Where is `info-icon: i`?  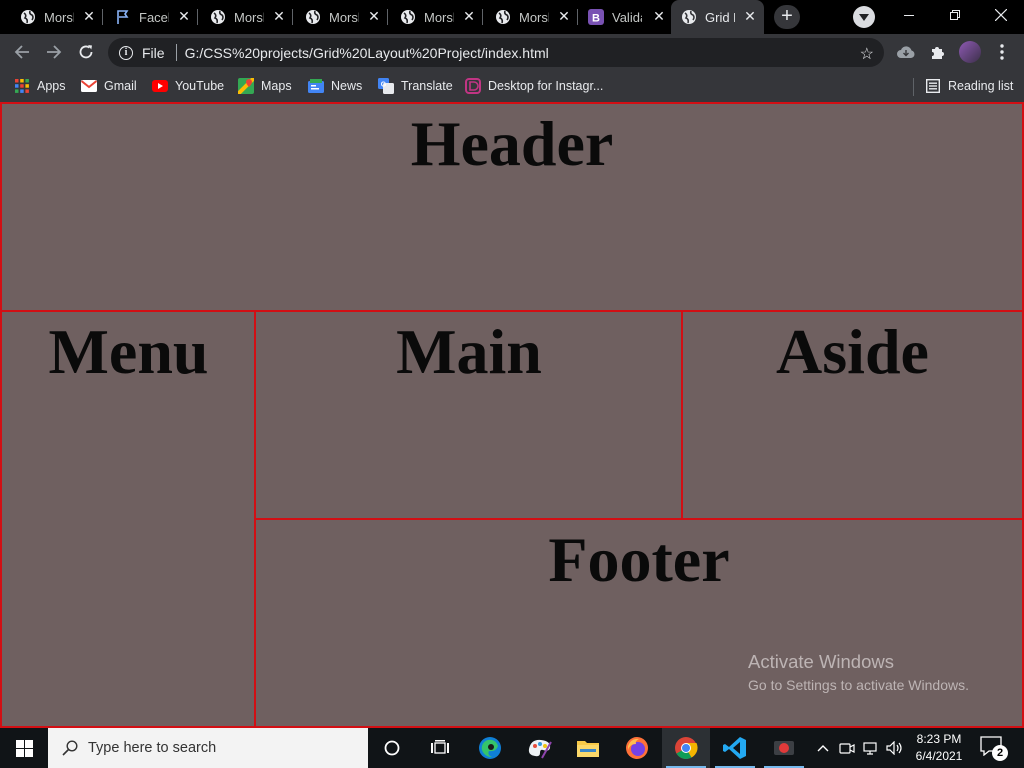
info-icon: i is located at coordinates (126, 52).